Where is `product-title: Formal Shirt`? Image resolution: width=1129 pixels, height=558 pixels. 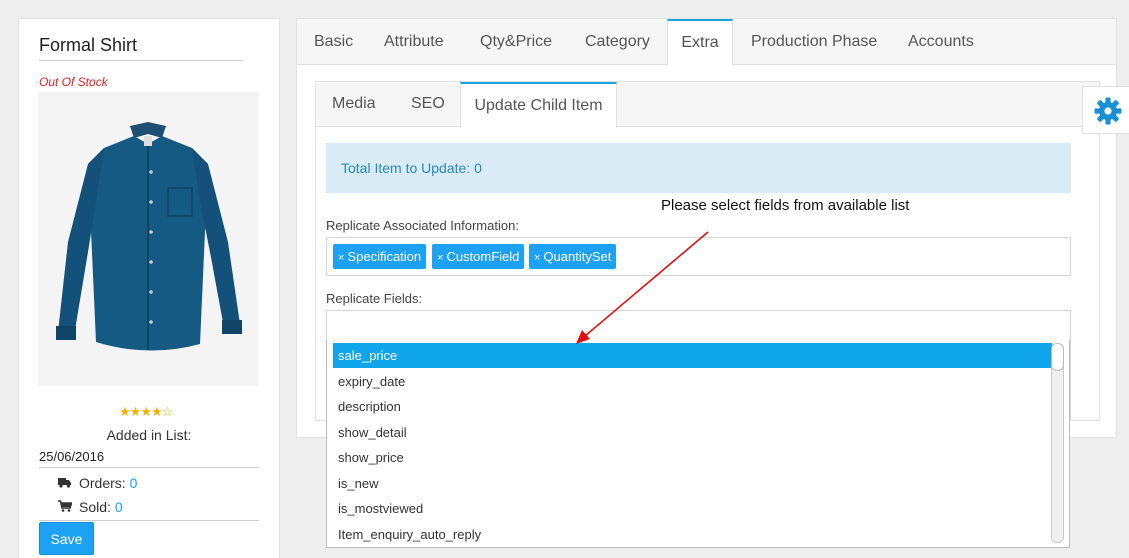
product-title: Formal Shirt is located at coordinates (88, 45).